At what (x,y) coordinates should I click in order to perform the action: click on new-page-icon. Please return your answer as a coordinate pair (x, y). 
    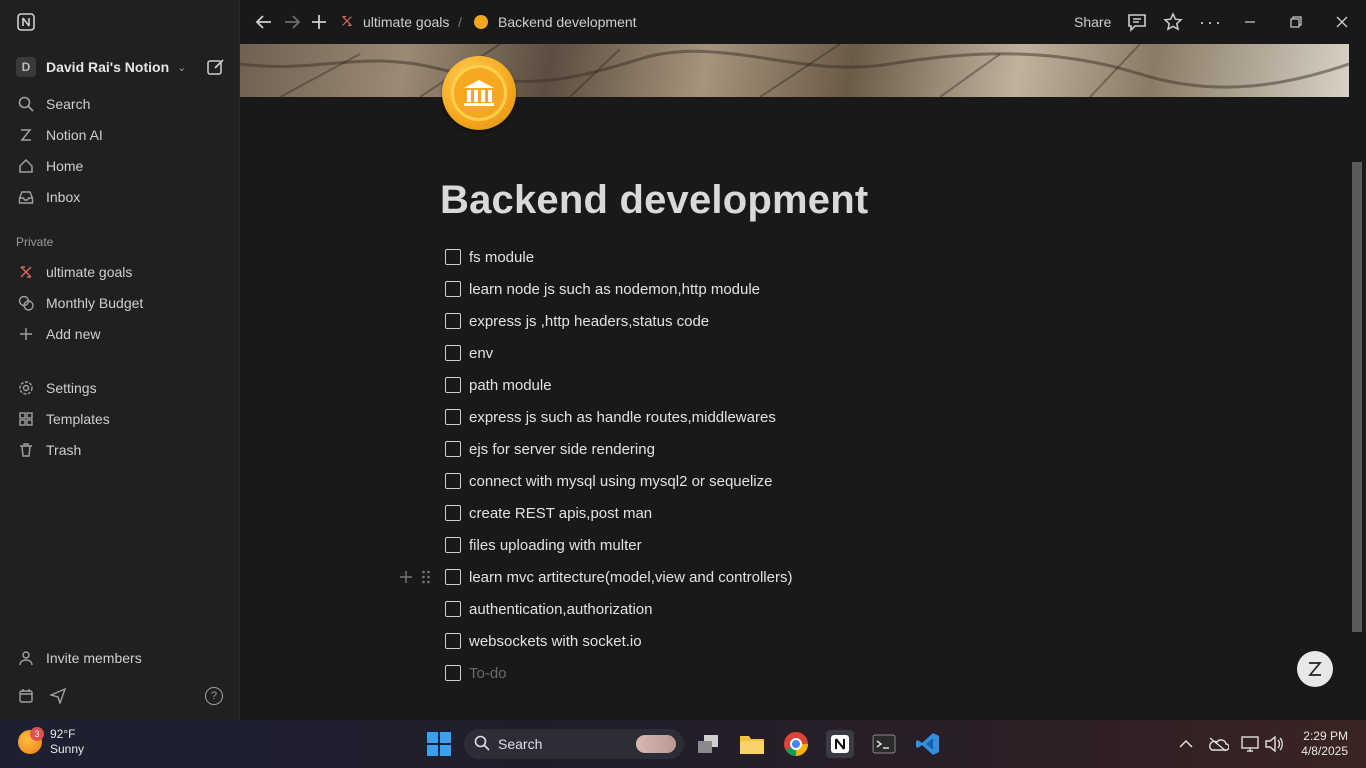
    Looking at the image, I should click on (216, 69).